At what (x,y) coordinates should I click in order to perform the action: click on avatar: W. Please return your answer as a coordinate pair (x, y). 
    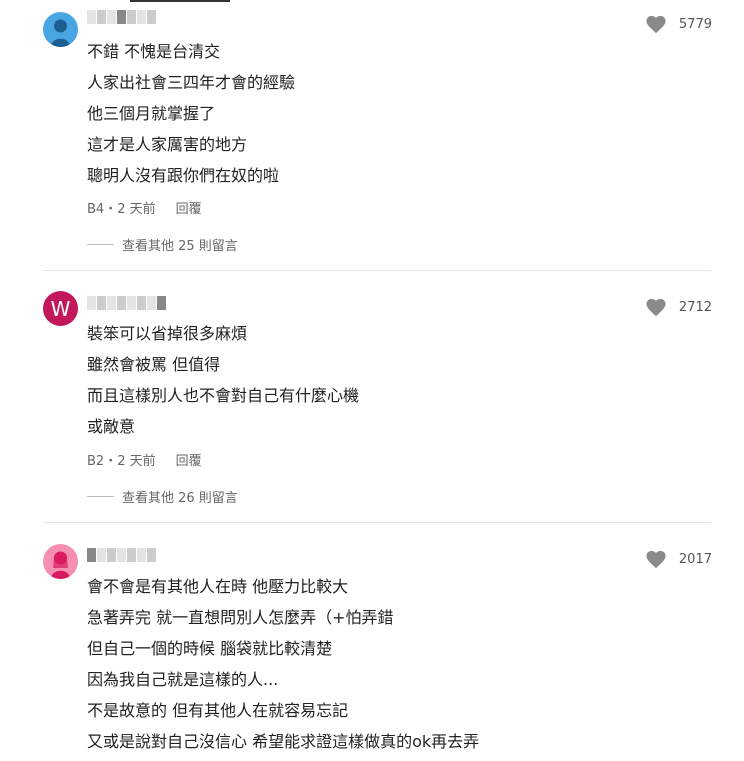
    Looking at the image, I should click on (60, 308).